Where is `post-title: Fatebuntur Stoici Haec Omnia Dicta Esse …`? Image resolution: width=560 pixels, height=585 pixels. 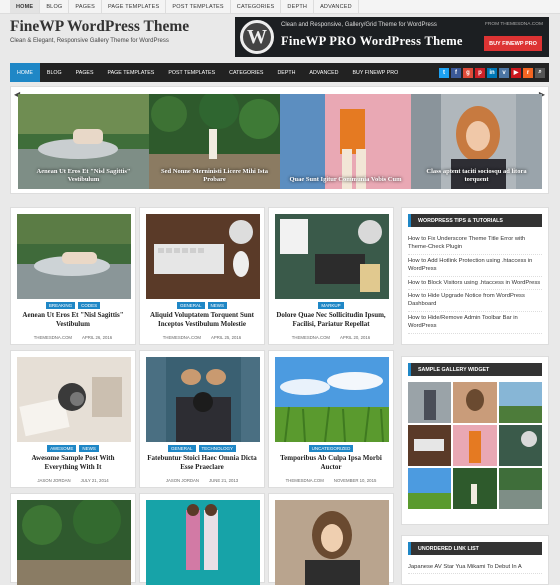 post-title: Fatebuntur Stoici Haec Omnia Dicta Esse … is located at coordinates (202, 463).